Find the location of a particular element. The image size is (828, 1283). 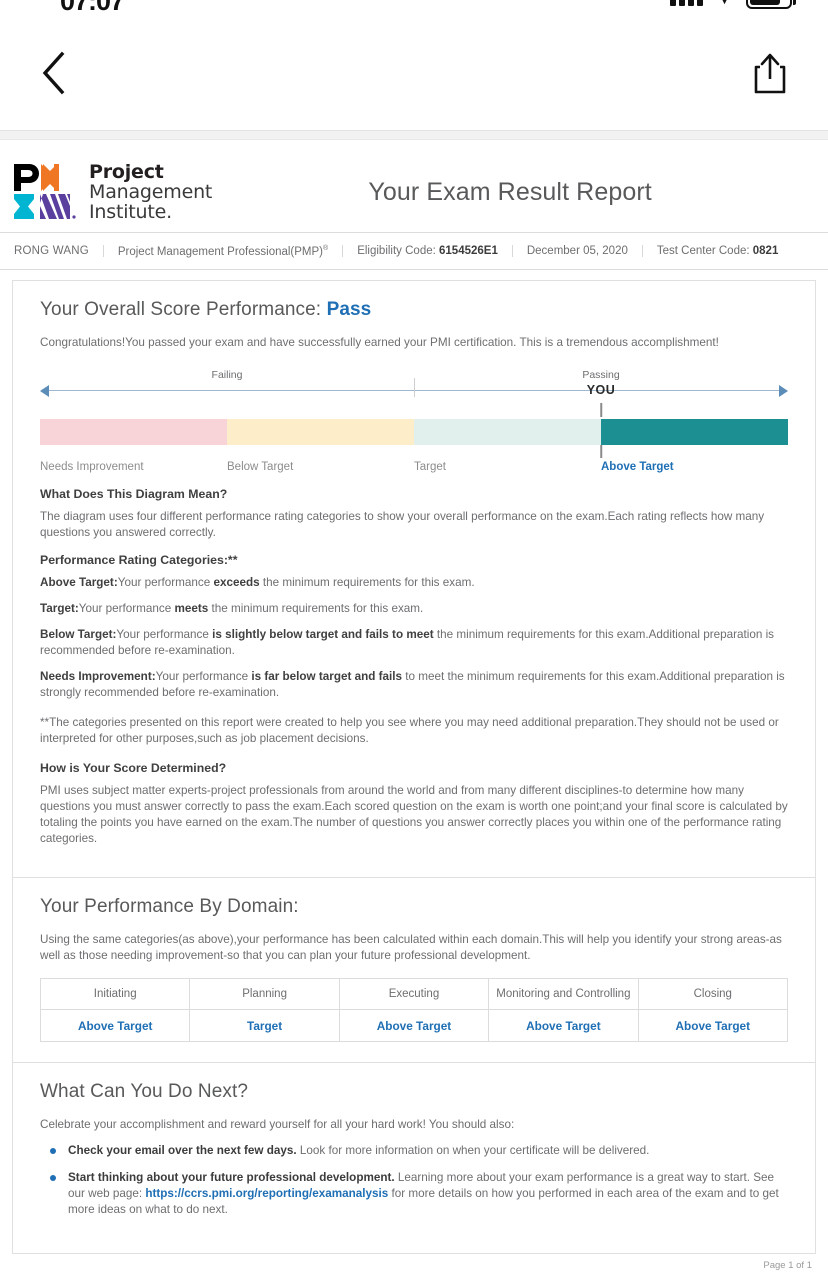

you-marker-label: YOU is located at coordinates (601, 390).